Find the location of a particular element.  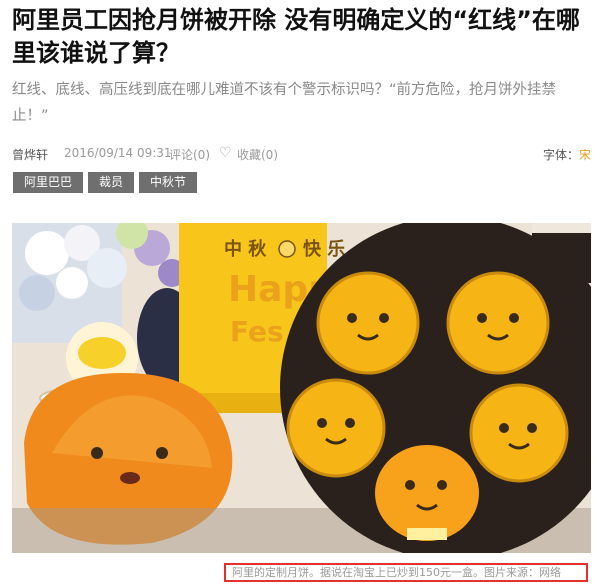

font-size-label: 字体： is located at coordinates (561, 155).